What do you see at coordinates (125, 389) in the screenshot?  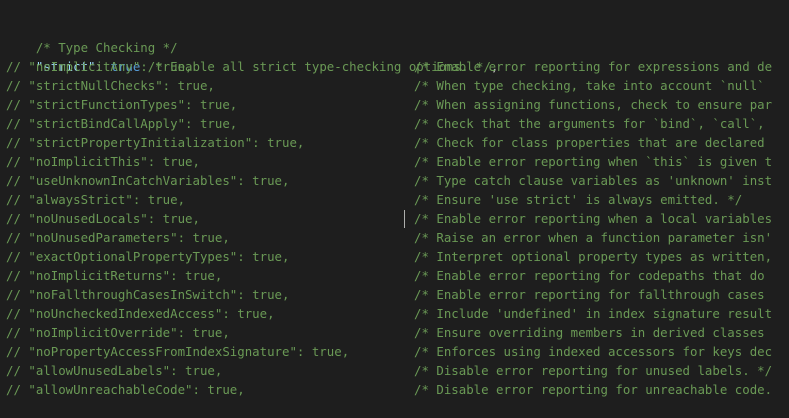 I see `setting-comment: // "allowUnreachableCode": true,` at bounding box center [125, 389].